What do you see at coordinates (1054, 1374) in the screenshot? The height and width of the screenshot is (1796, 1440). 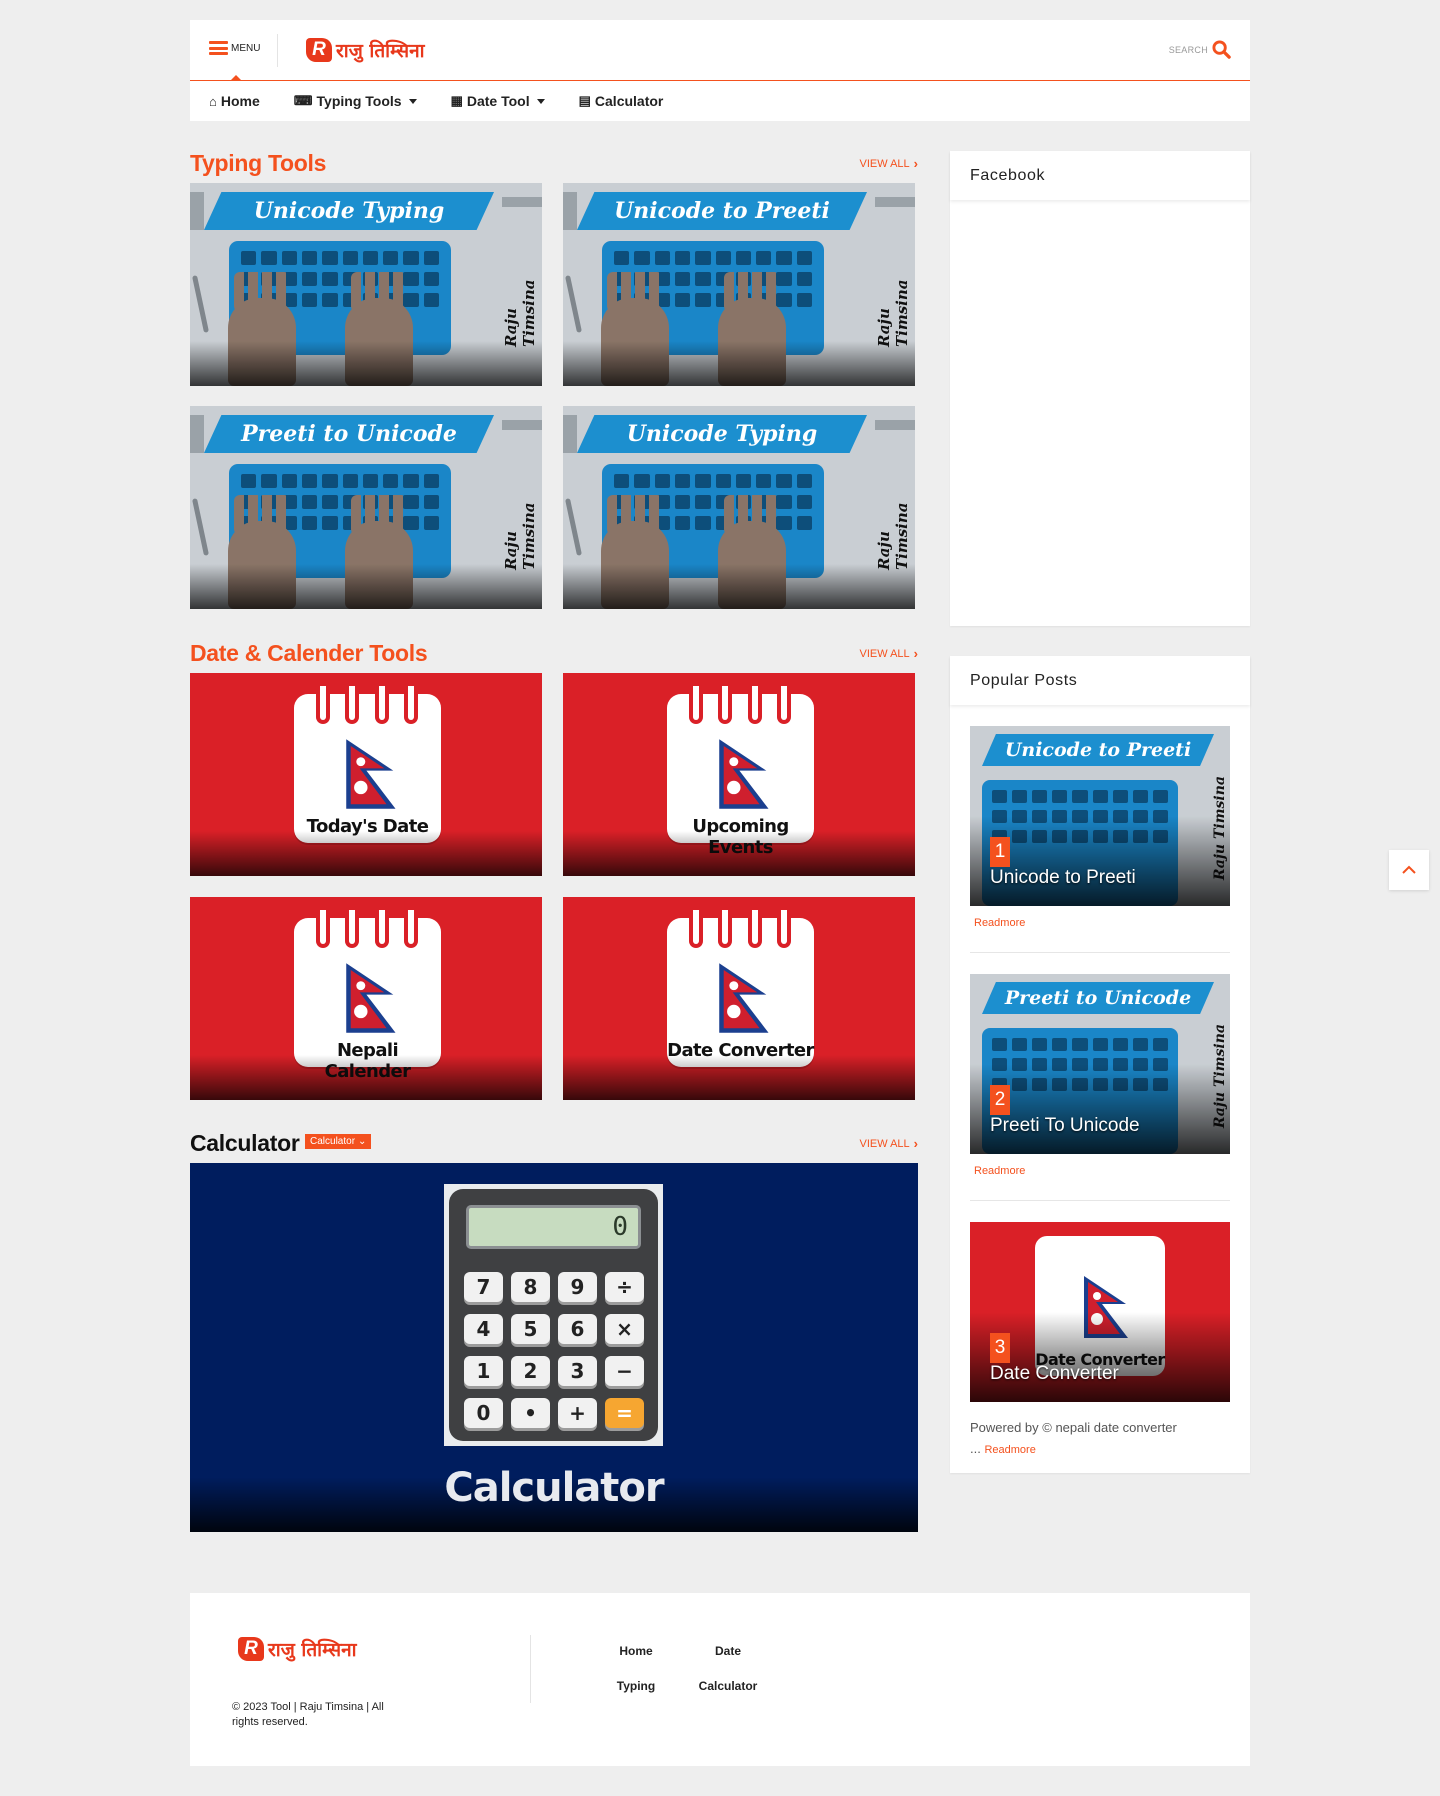 I see `popular-post-title: Date Converter` at bounding box center [1054, 1374].